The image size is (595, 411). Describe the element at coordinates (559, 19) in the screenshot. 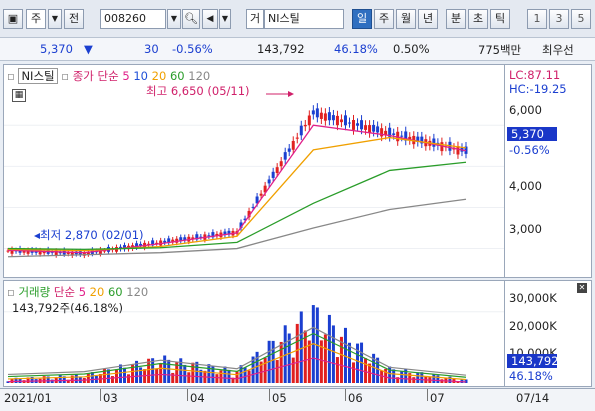

I see `interval-3-button: 3` at that location.